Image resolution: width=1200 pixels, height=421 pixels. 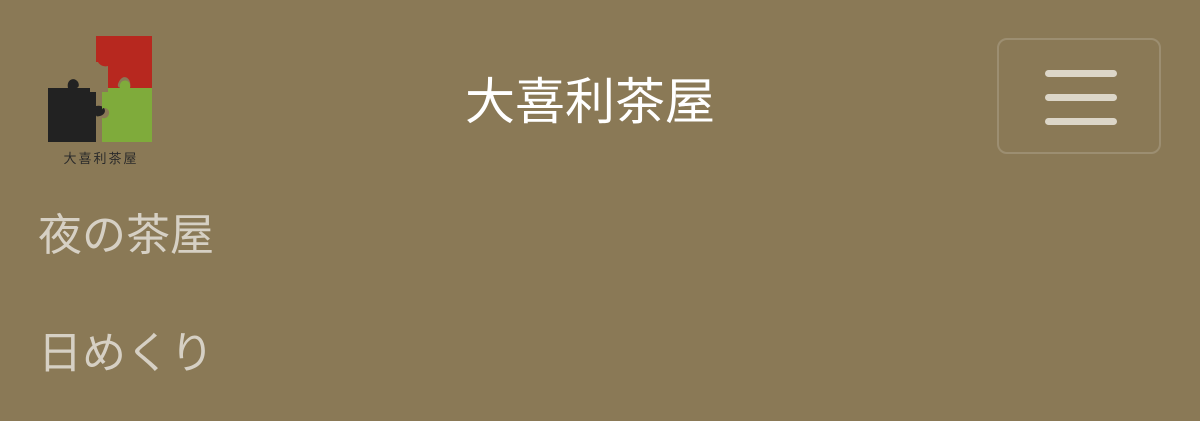 What do you see at coordinates (126, 236) in the screenshot?
I see `nav-link-yoru-no-chaya: 夜の茶屋` at bounding box center [126, 236].